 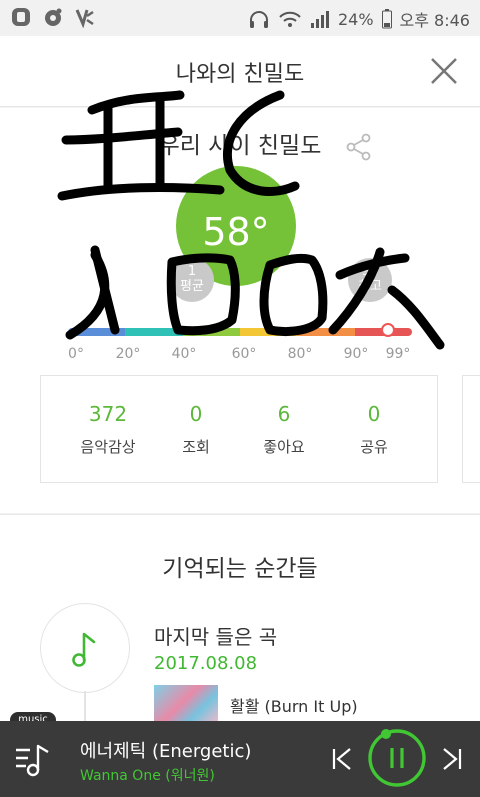 What do you see at coordinates (240, 569) in the screenshot?
I see `moments-heading: 기억되는 순간들` at bounding box center [240, 569].